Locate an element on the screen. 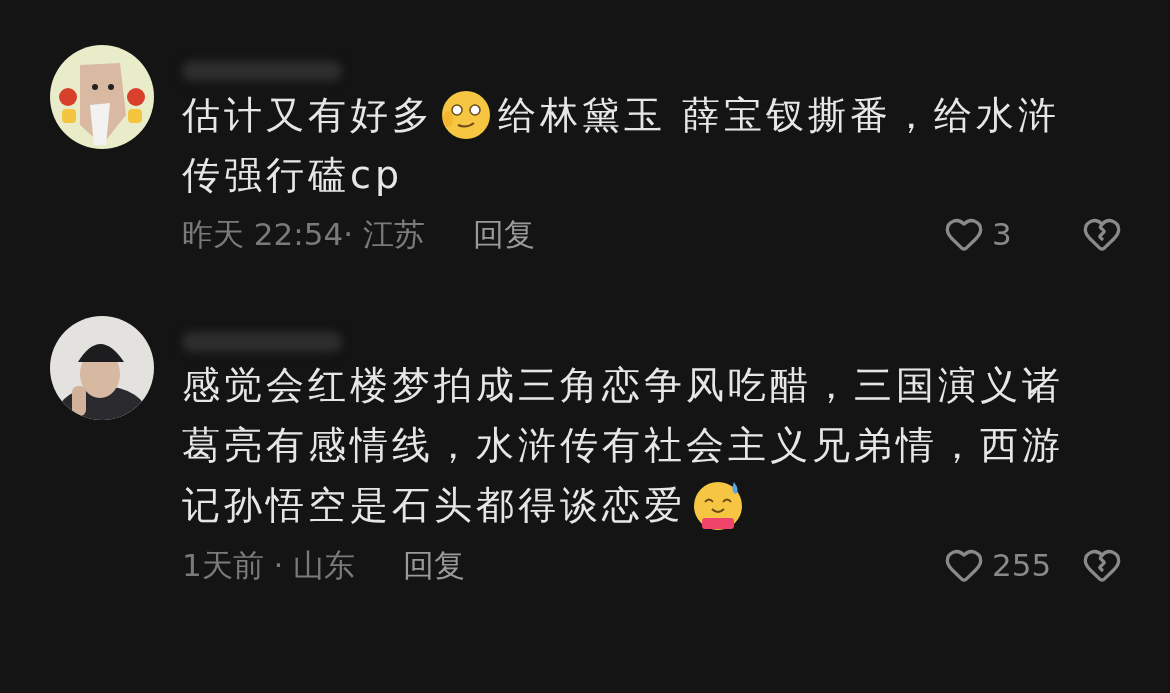 The image size is (1170, 693). comment-text: 葛亮有感情线，水浒传有社会主义兄弟情，西游 is located at coordinates (623, 445).